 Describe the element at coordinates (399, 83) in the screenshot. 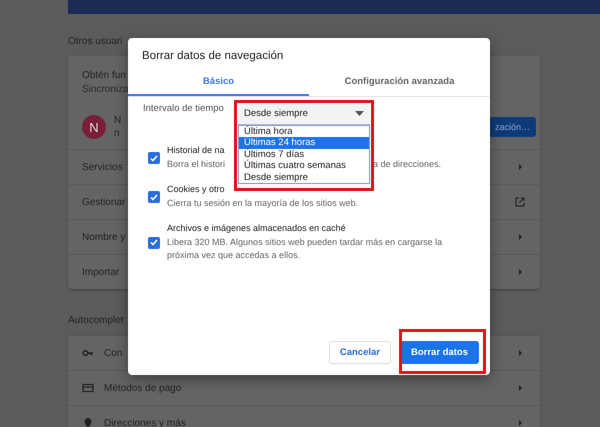

I see `tab: Configuración avanzada` at that location.